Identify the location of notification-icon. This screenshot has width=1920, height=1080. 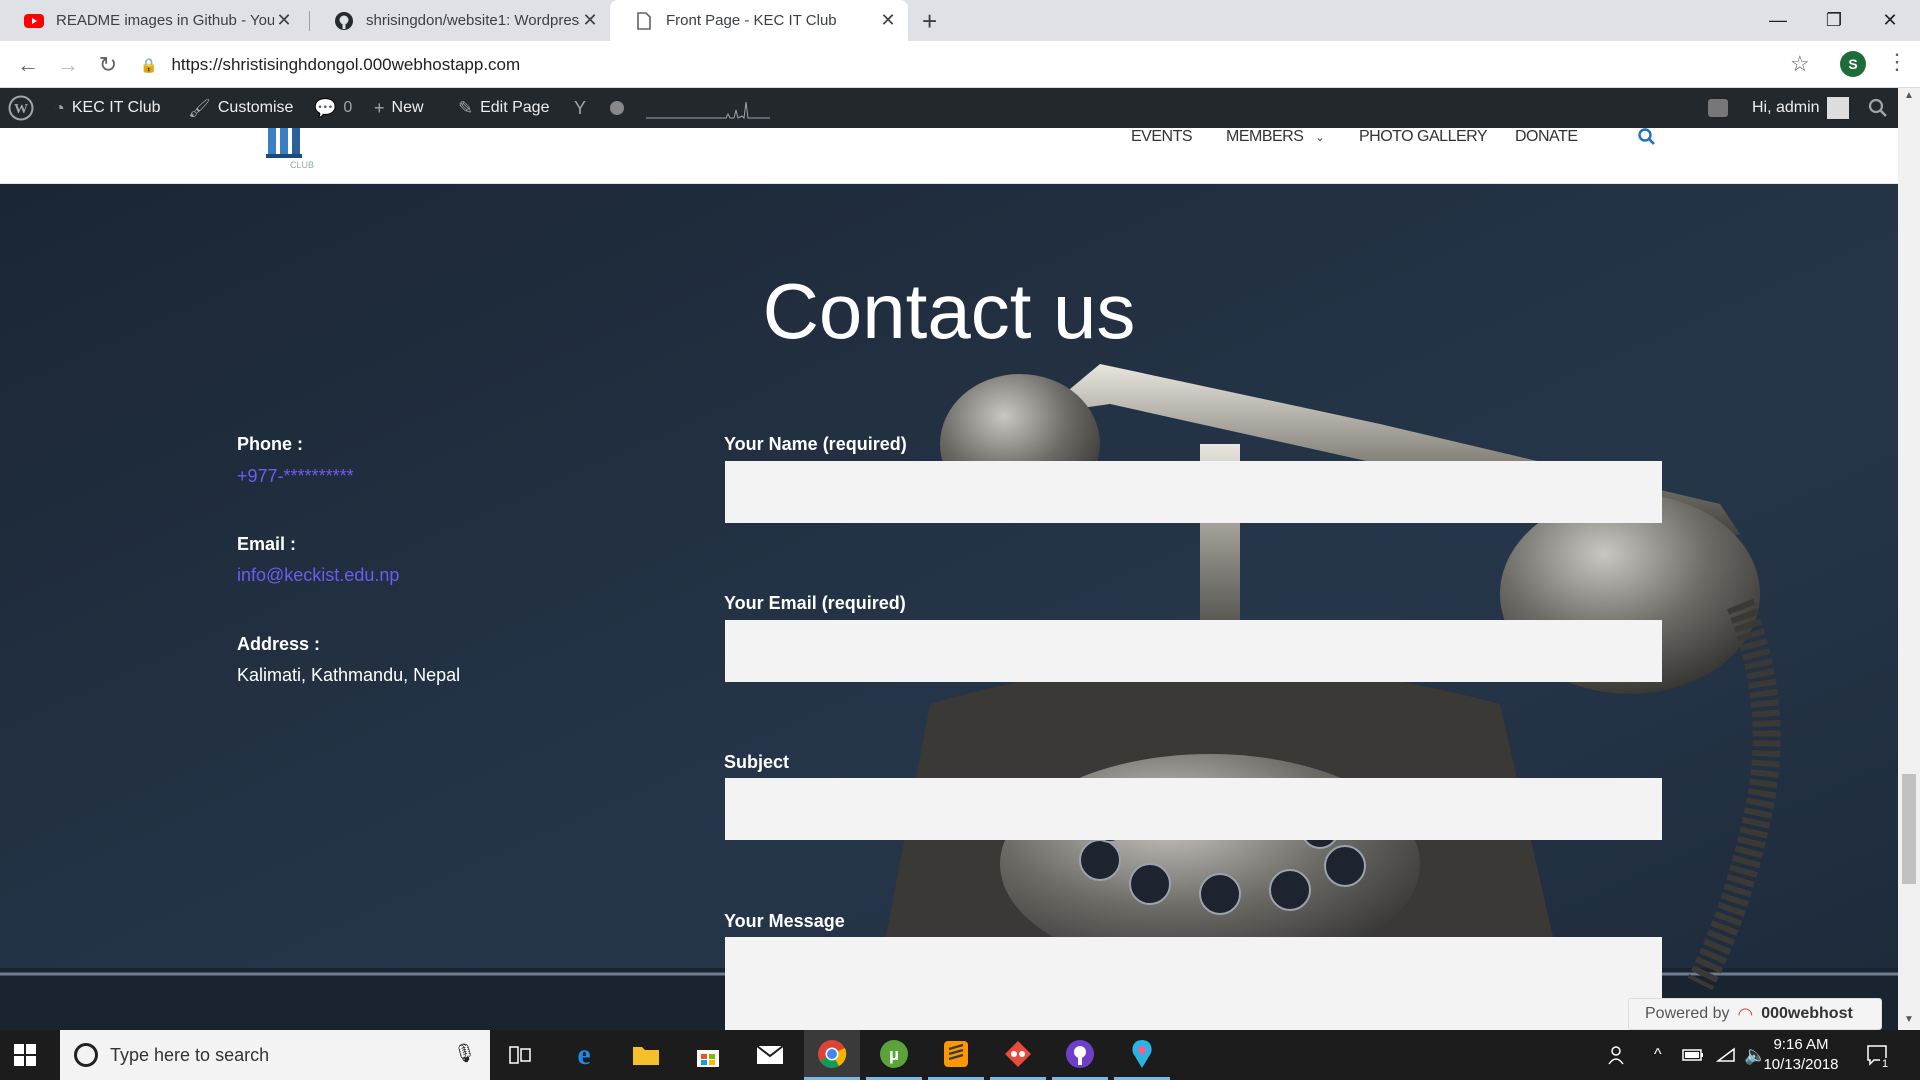
(1718, 108).